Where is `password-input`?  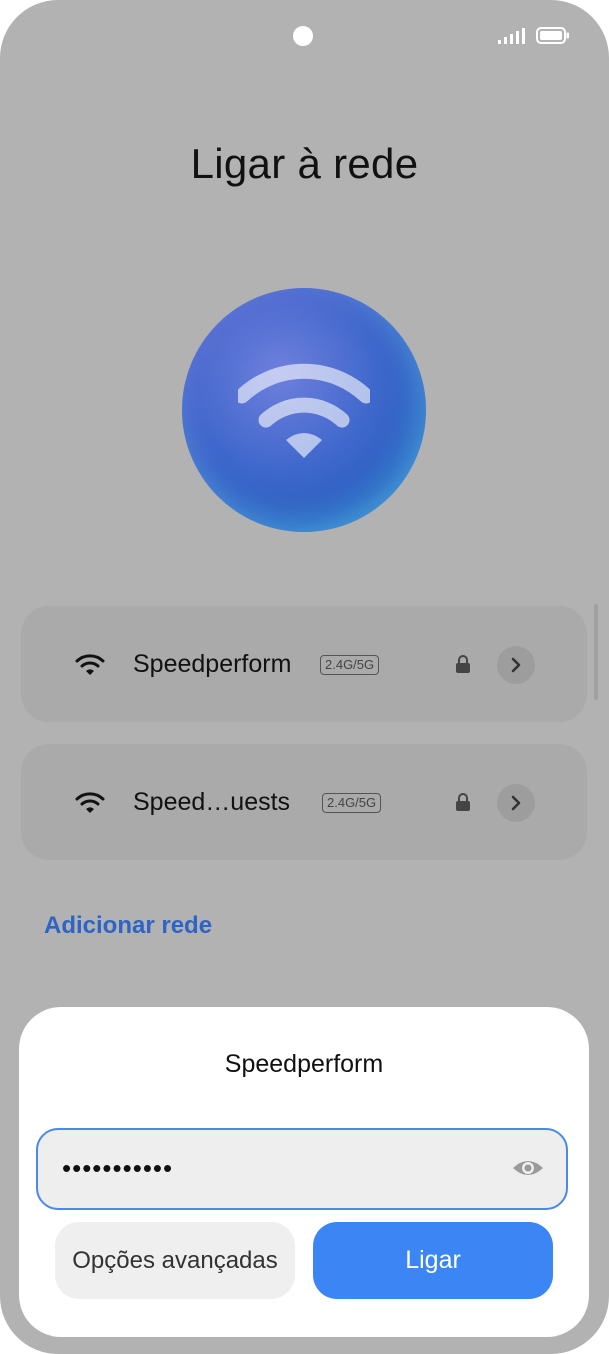 password-input is located at coordinates (277, 1168).